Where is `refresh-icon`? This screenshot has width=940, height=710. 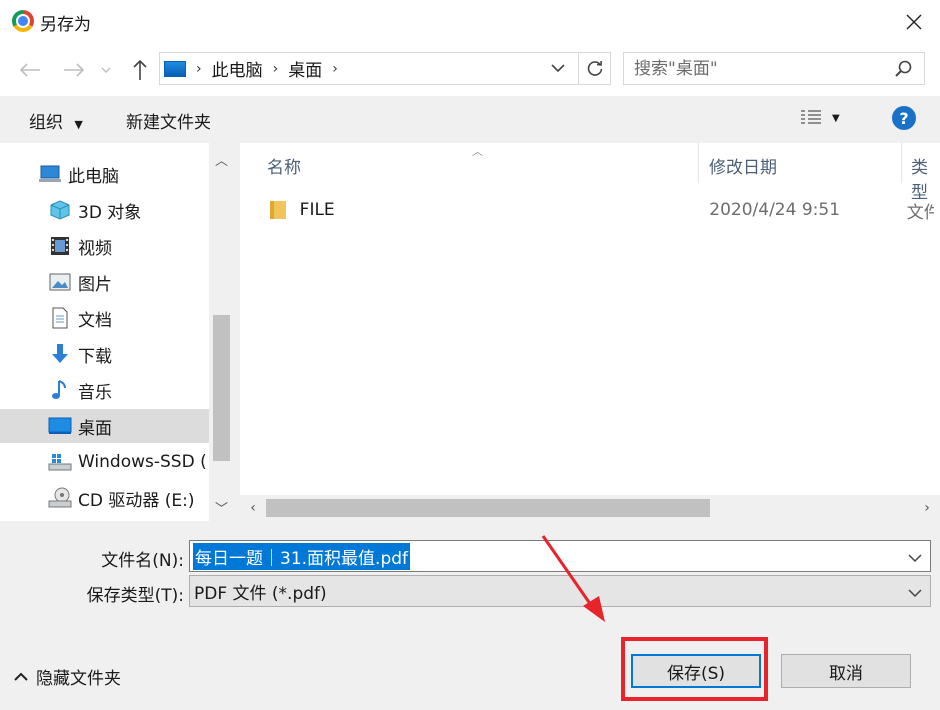 refresh-icon is located at coordinates (594, 68).